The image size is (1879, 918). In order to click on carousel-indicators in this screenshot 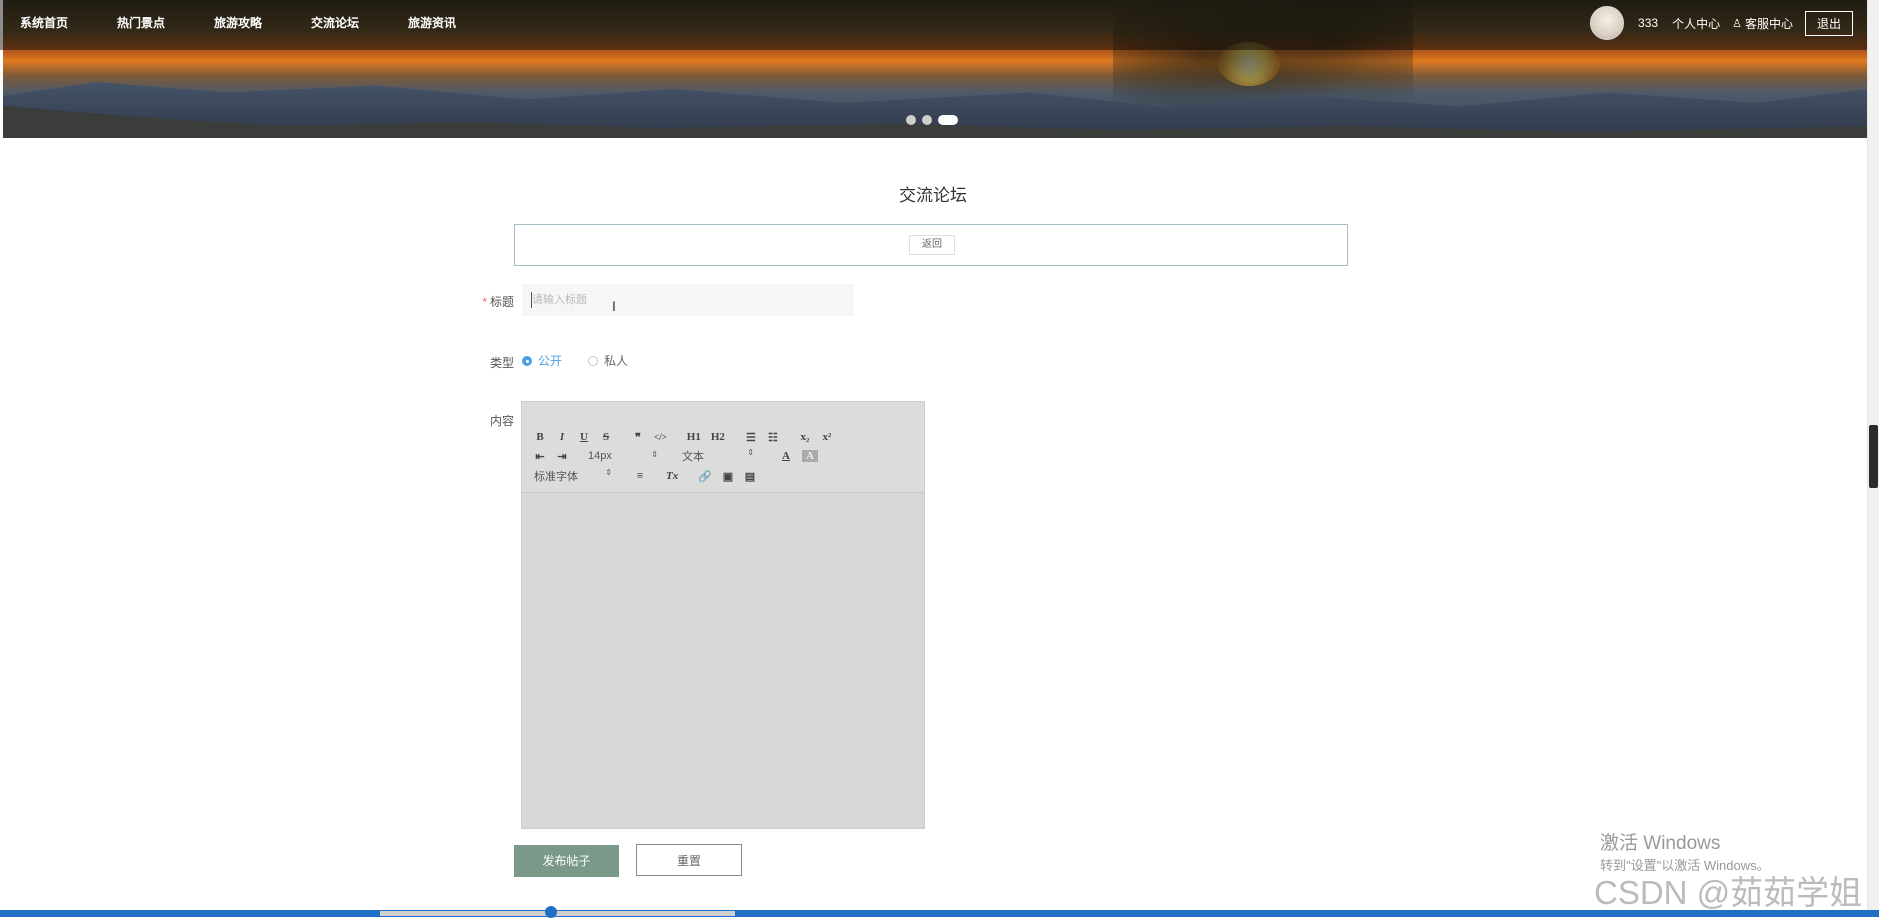, I will do `click(932, 120)`.